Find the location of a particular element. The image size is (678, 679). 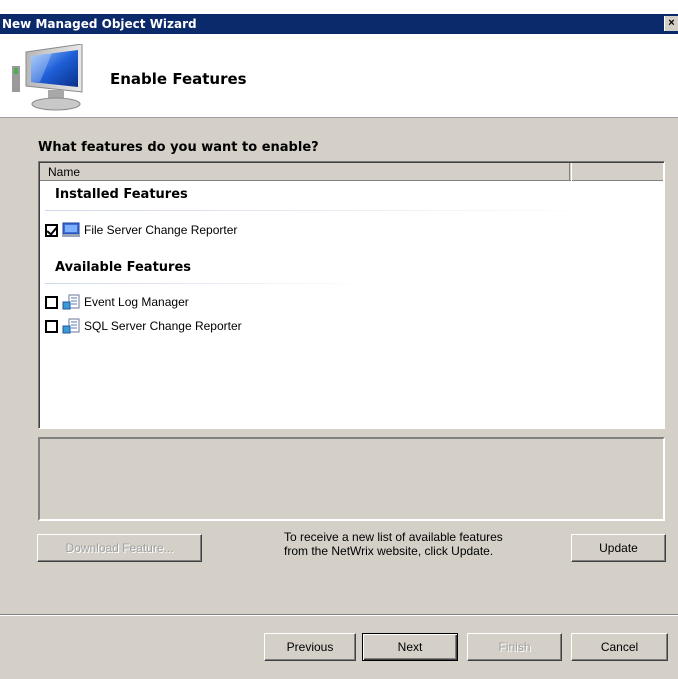

close-button: × is located at coordinates (671, 23).